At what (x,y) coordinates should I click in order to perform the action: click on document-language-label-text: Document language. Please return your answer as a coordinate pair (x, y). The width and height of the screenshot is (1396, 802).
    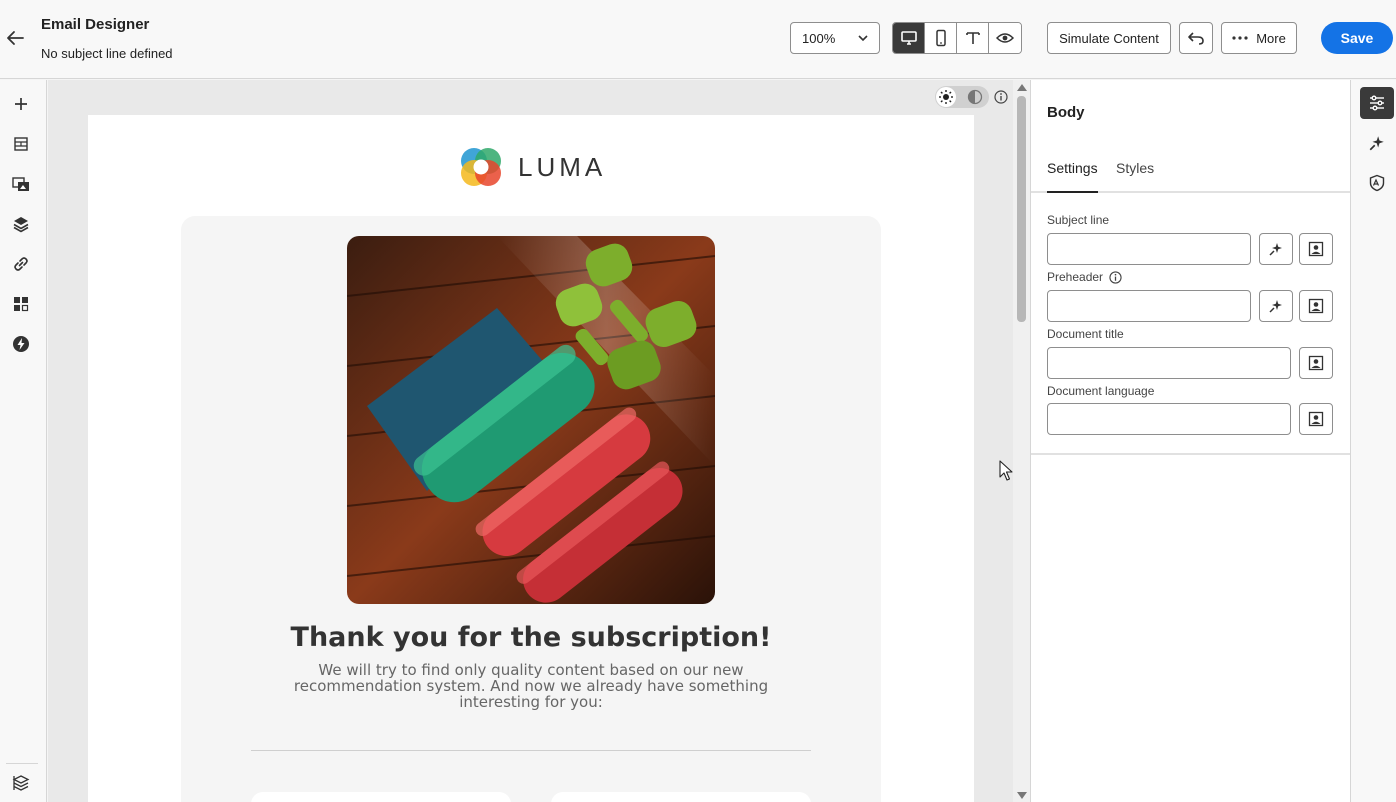
    Looking at the image, I should click on (1101, 391).